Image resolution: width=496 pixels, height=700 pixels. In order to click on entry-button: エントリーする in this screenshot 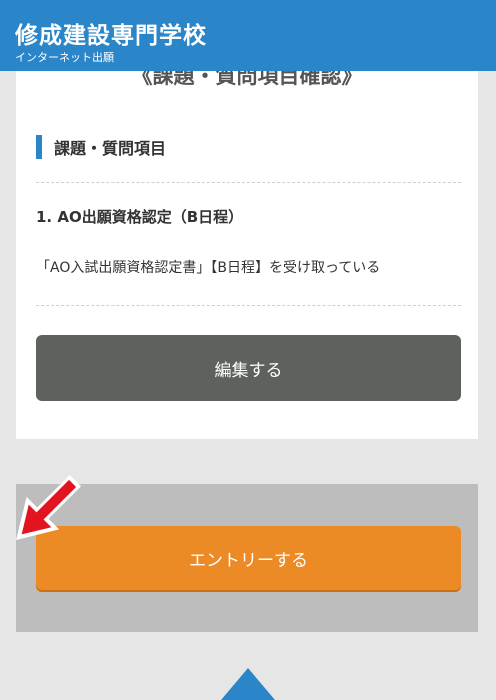, I will do `click(248, 558)`.